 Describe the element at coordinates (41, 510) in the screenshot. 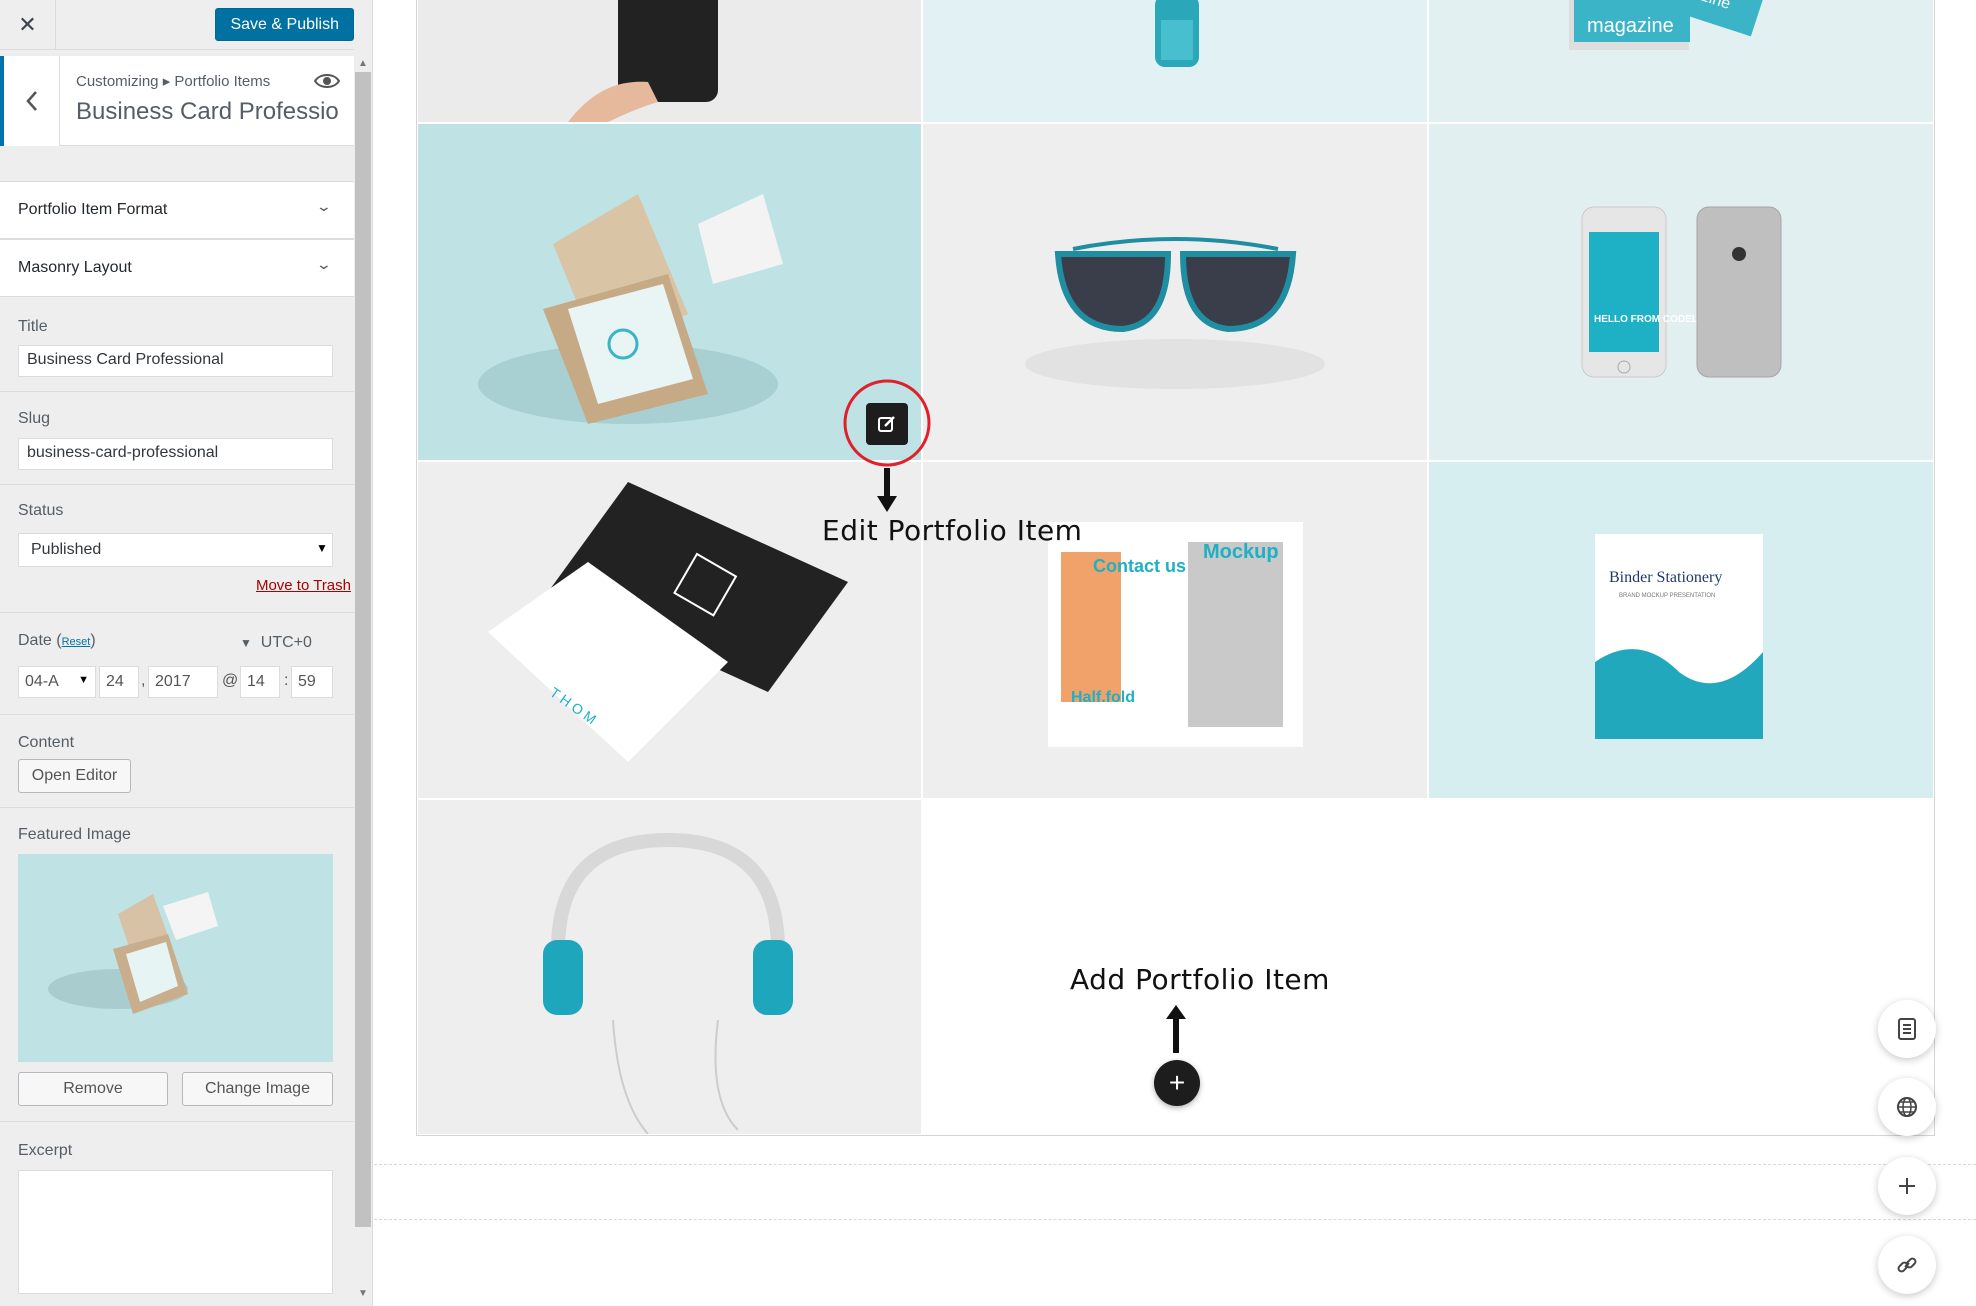

I see `status-label: Status` at that location.